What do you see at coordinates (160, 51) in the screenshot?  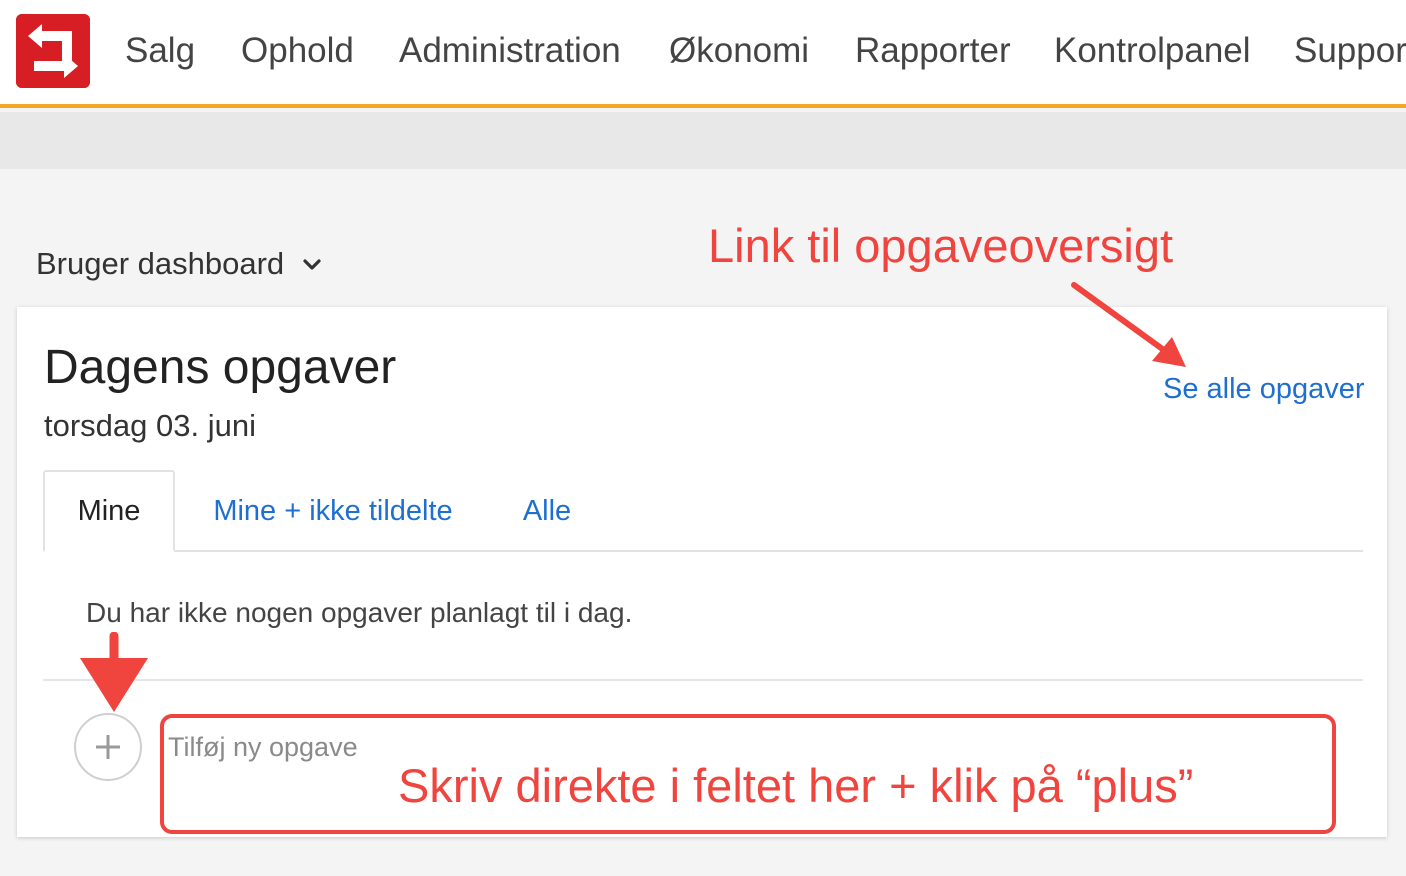 I see `nav-item-salg: Salg` at bounding box center [160, 51].